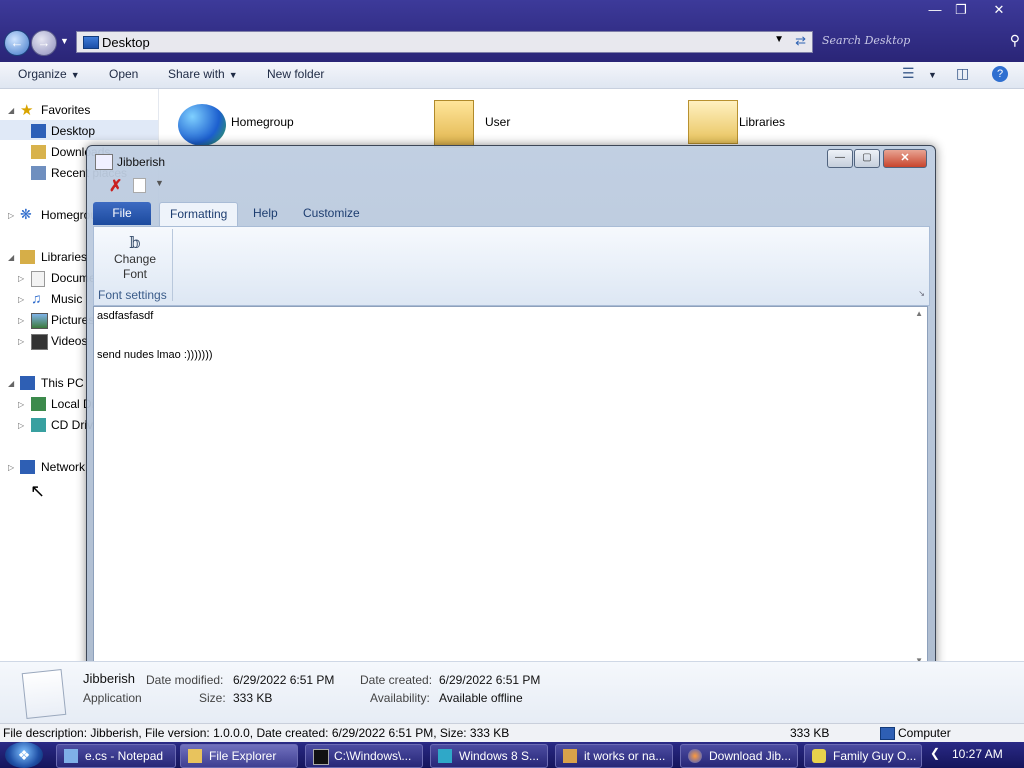 The width and height of the screenshot is (1024, 768). Describe the element at coordinates (62, 383) in the screenshot. I see `nav-this-pc: This PC` at that location.